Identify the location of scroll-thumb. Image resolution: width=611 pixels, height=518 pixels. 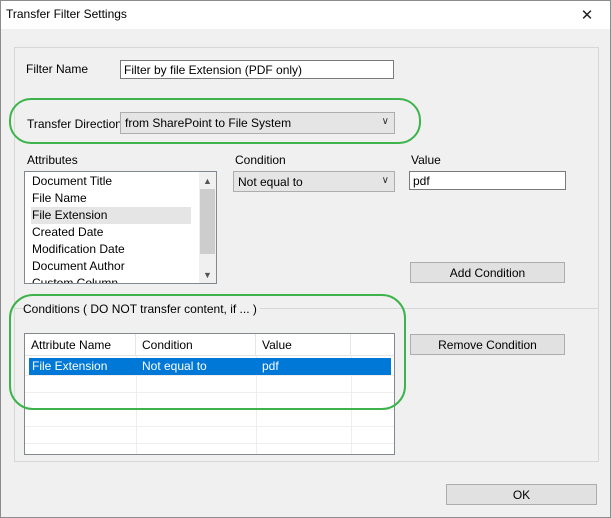
(207, 221).